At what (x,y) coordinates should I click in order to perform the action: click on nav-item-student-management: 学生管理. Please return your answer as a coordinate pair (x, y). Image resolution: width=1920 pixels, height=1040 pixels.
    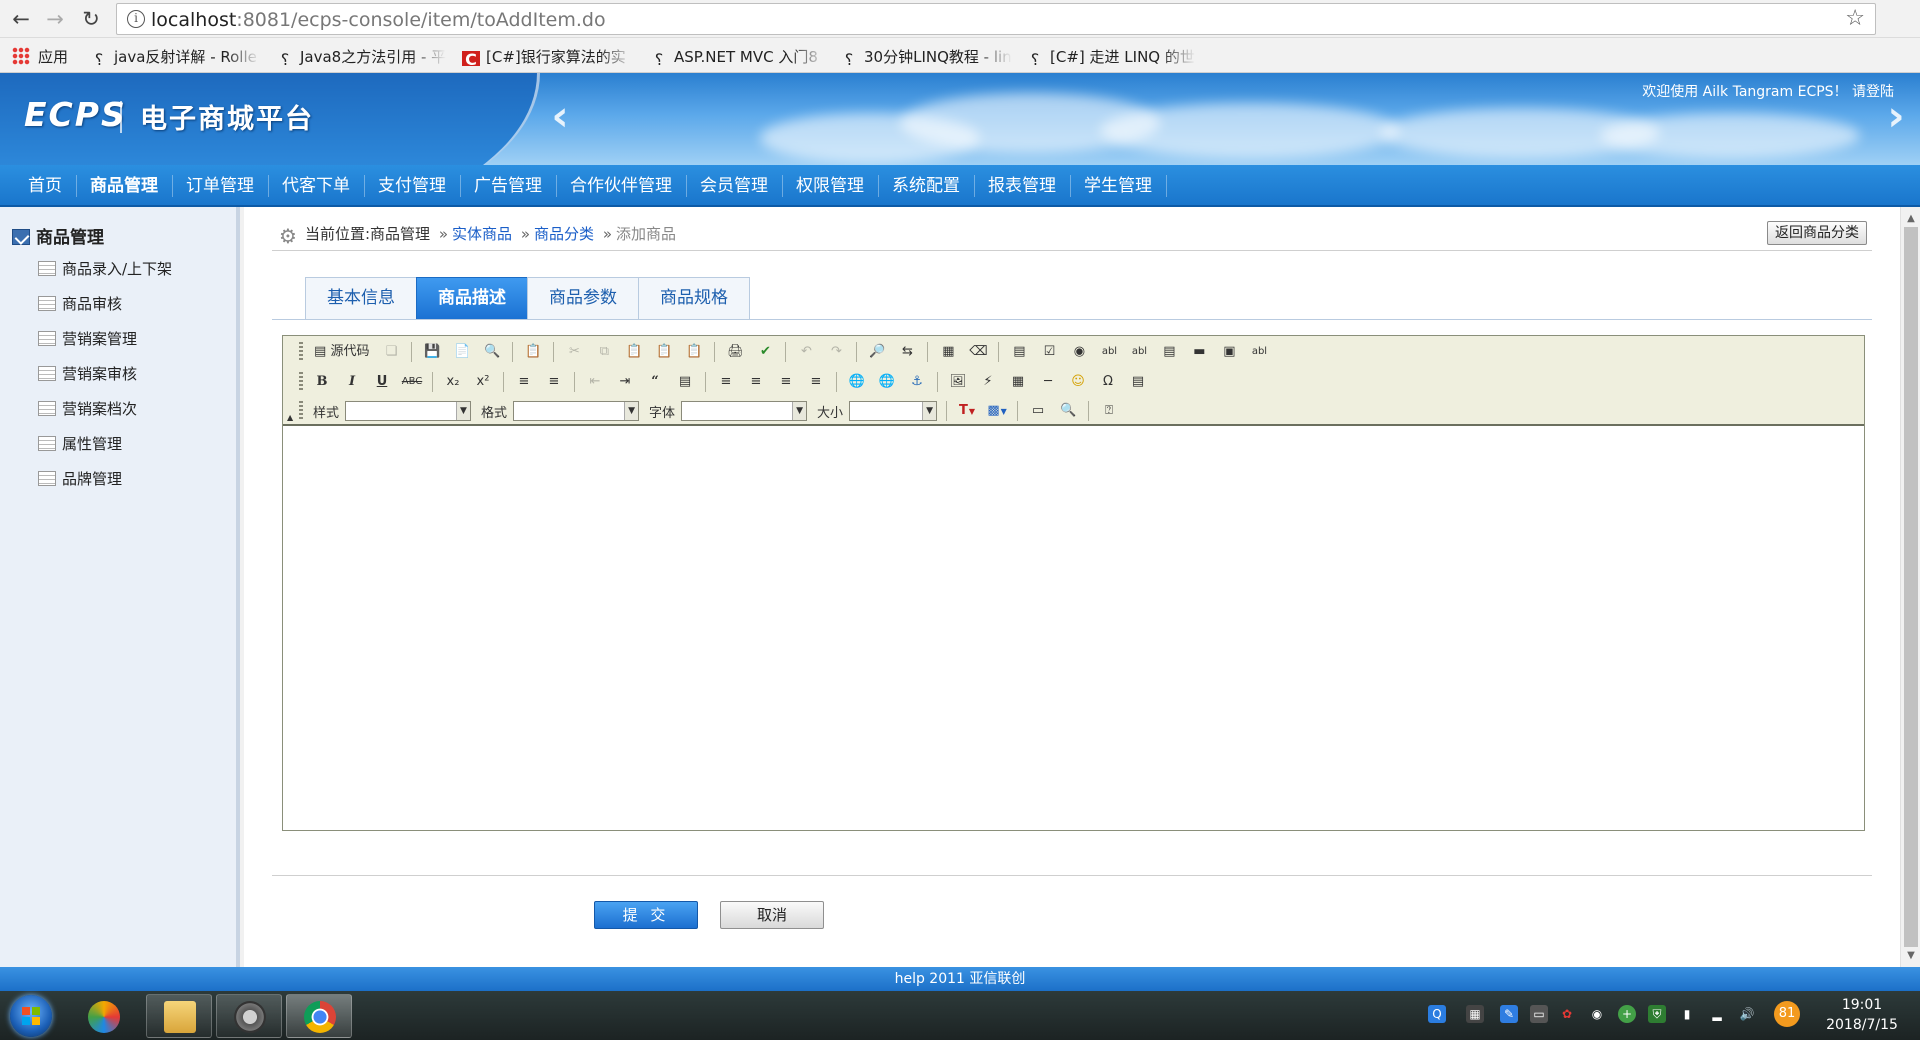
    Looking at the image, I should click on (1118, 186).